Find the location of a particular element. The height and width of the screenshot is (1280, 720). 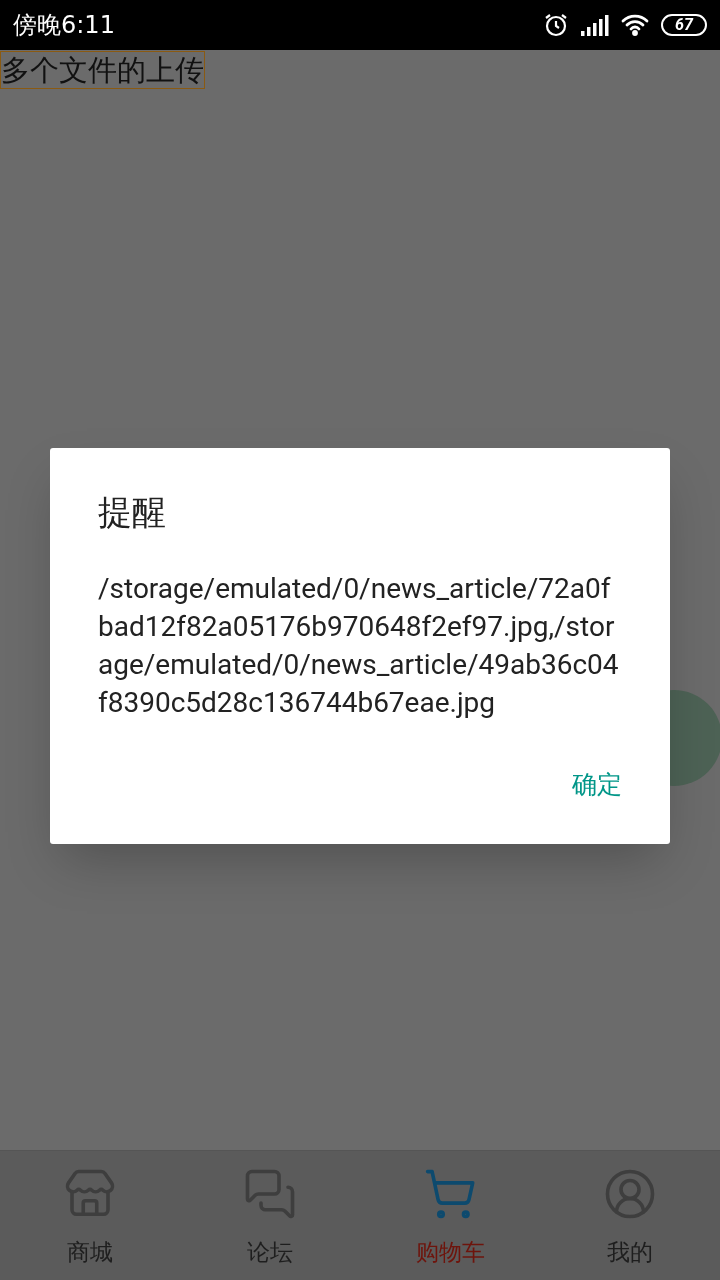

page-title: 多个文件的上传 is located at coordinates (102, 70).